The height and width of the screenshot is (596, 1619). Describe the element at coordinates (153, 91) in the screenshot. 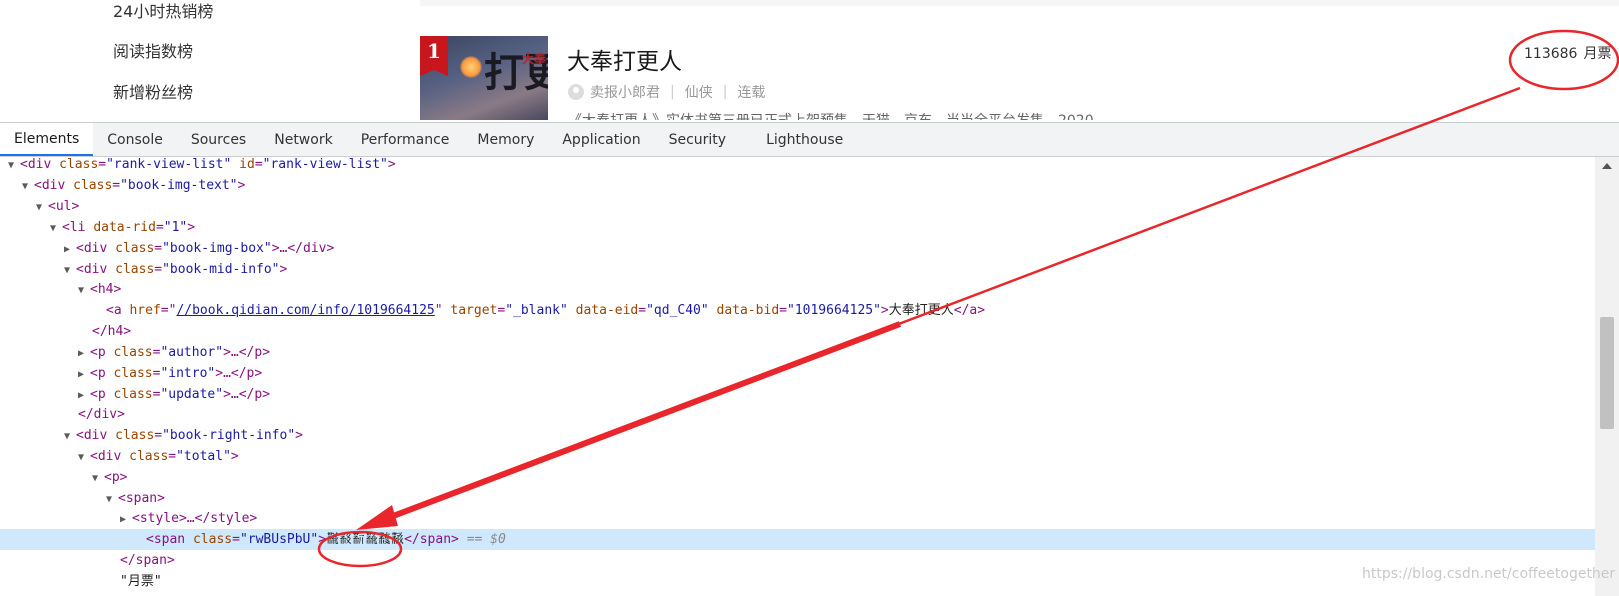

I see `sidebar-link-new-fans: 新增粉丝榜` at that location.